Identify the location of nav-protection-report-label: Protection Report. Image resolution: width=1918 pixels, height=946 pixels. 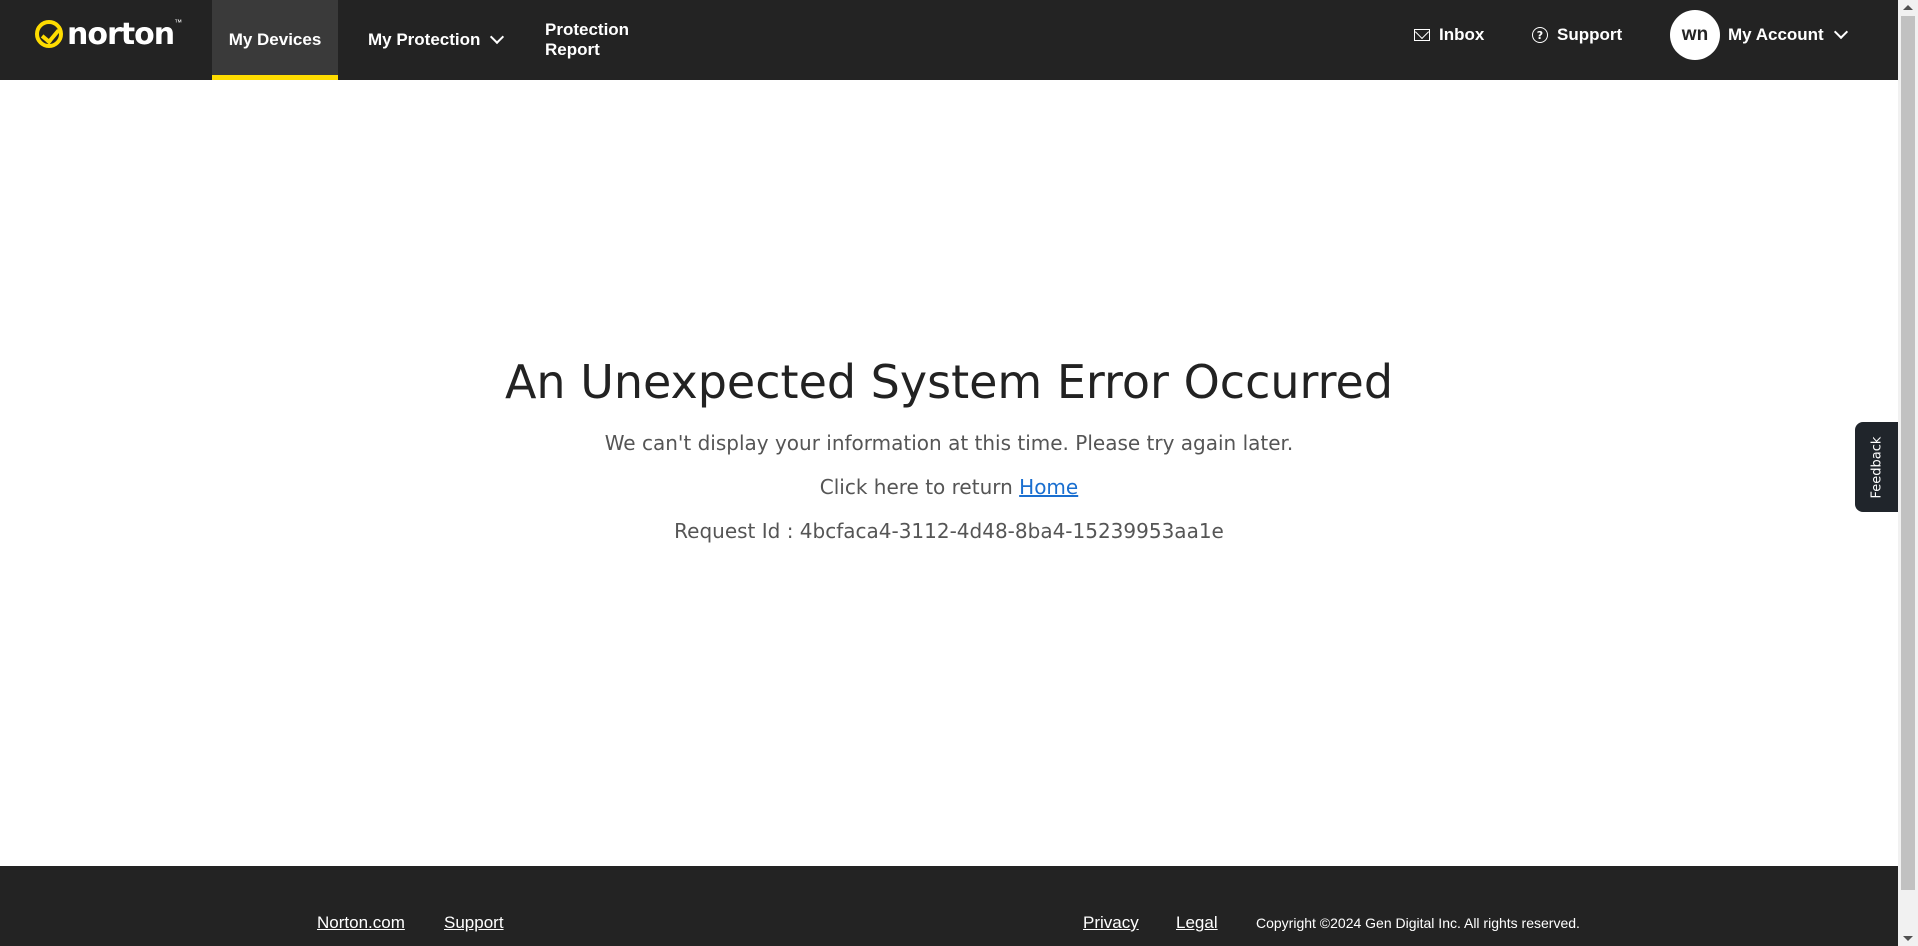
(587, 39).